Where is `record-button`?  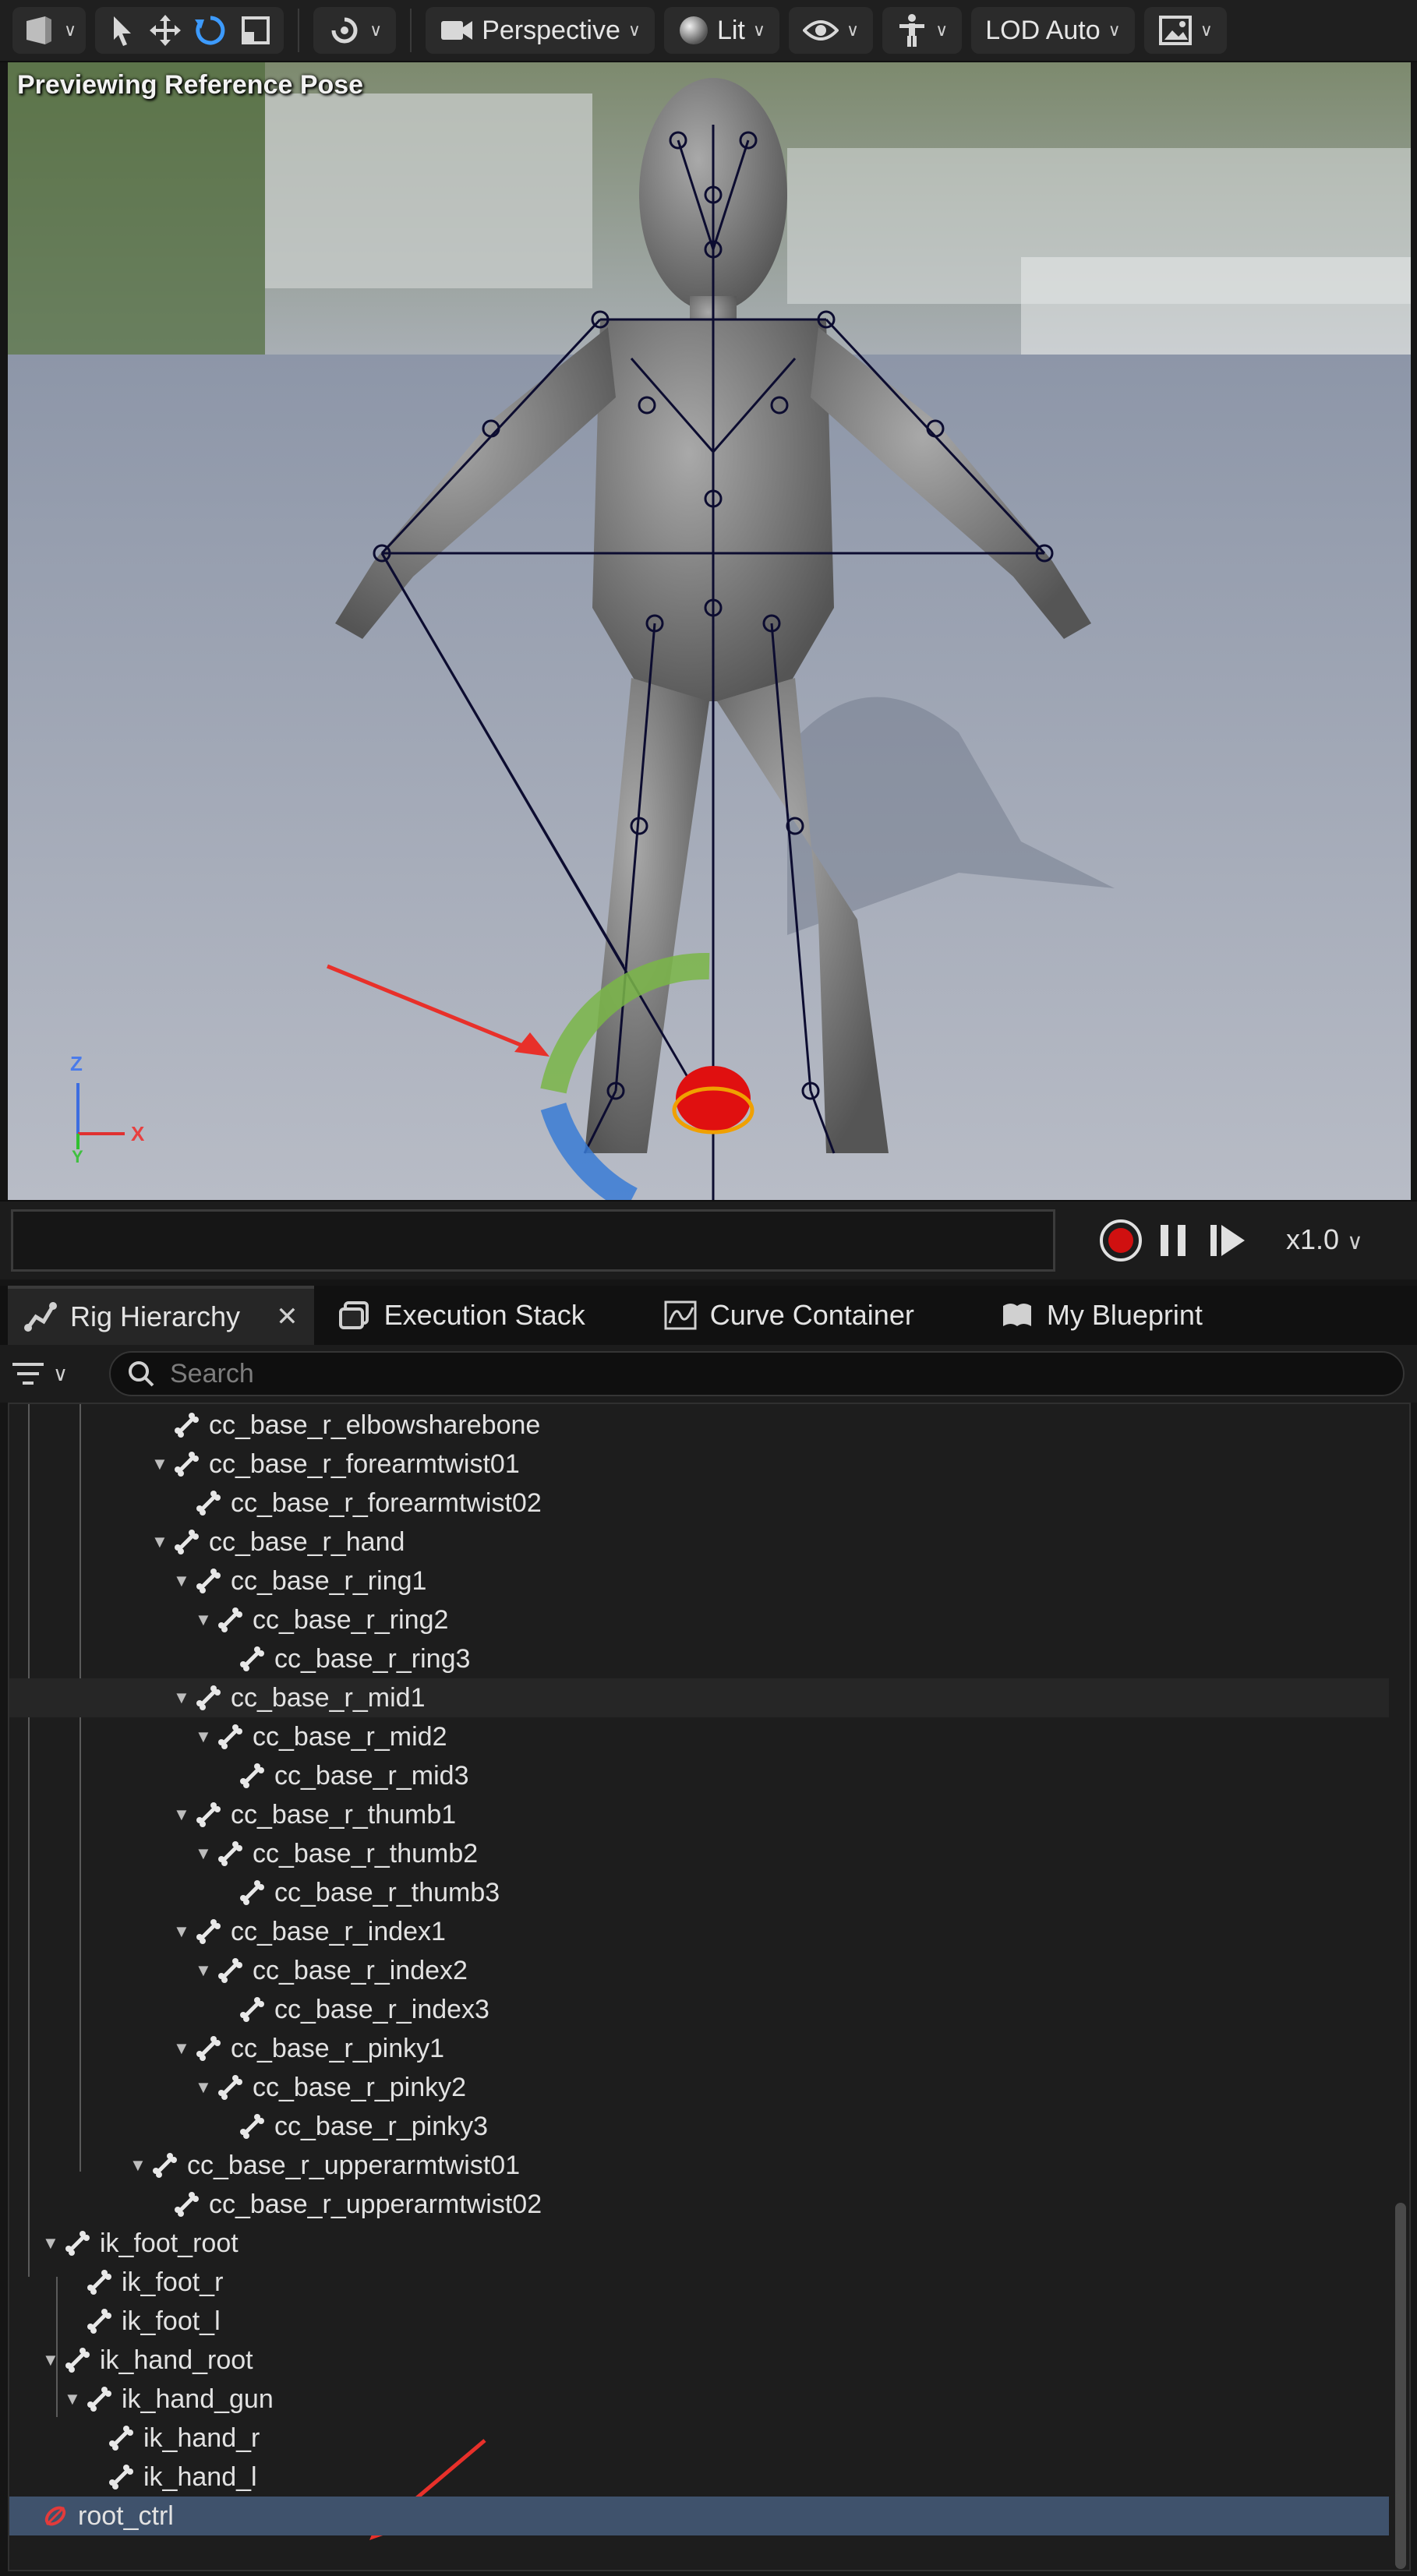
record-button is located at coordinates (1120, 1240).